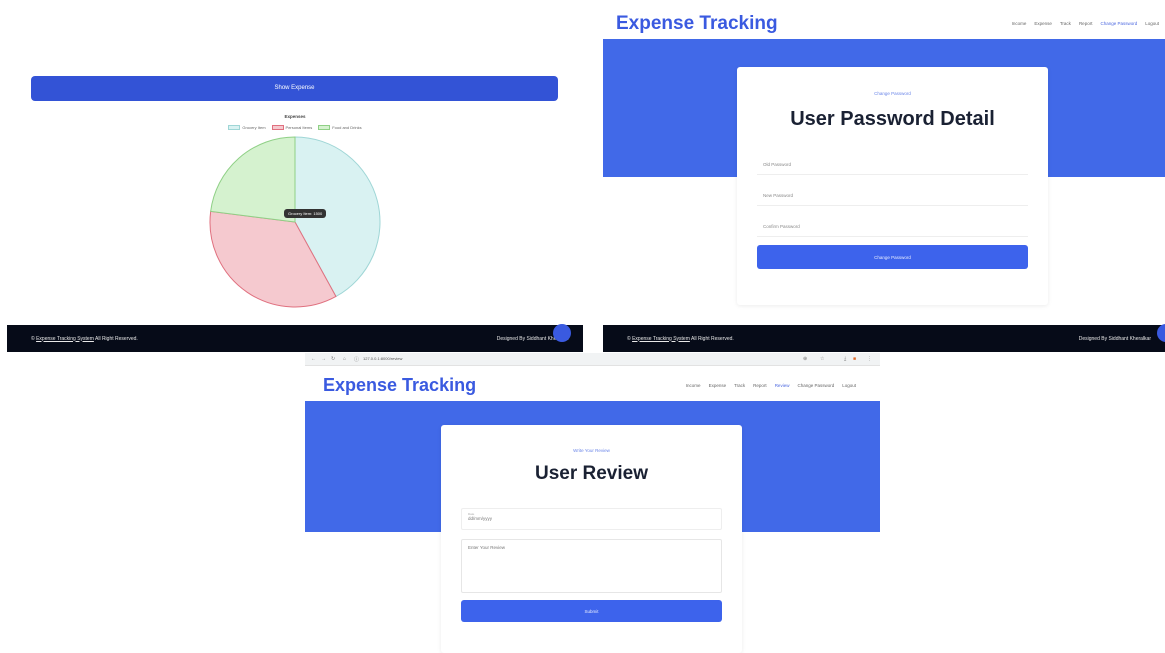 The width and height of the screenshot is (1165, 653). Describe the element at coordinates (344, 359) in the screenshot. I see `home-icon: ⌂` at that location.